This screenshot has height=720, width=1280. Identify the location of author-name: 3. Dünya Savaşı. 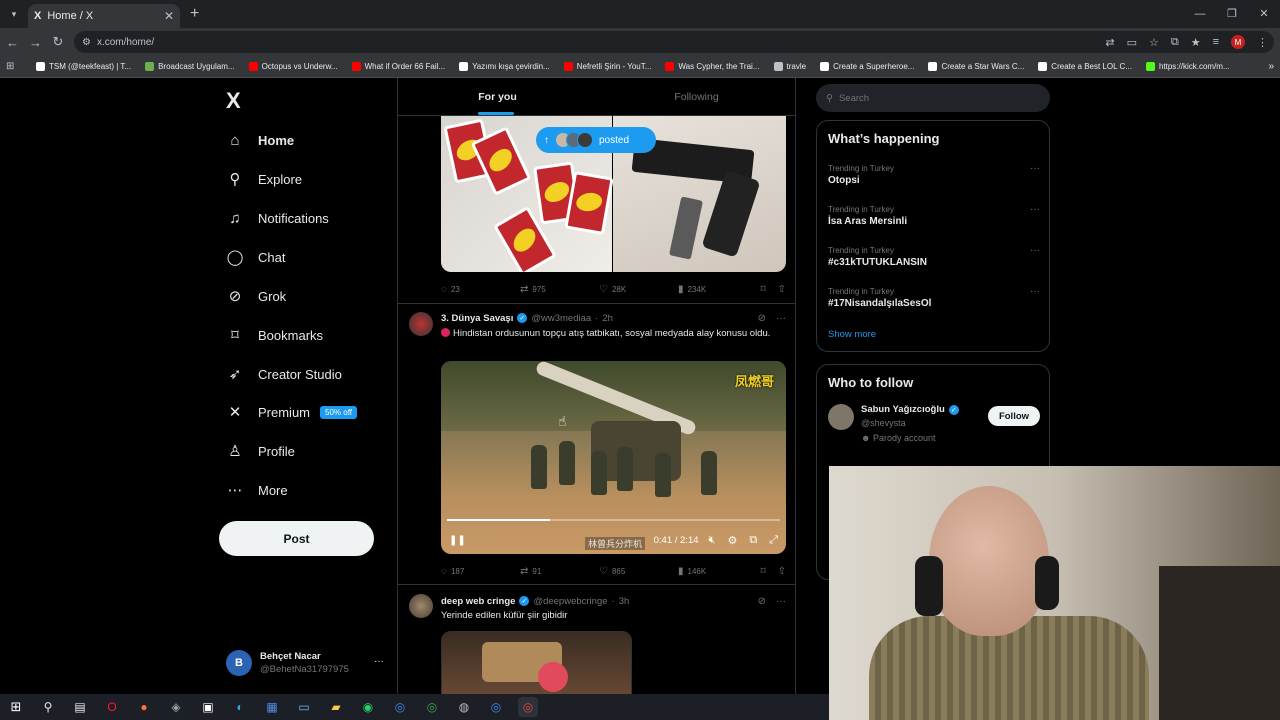
(477, 318).